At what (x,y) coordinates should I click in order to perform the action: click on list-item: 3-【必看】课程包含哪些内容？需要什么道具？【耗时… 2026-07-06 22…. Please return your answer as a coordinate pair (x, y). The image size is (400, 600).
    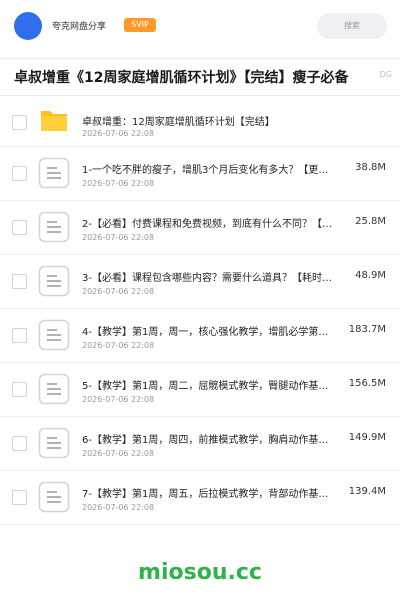
    Looking at the image, I should click on (200, 282).